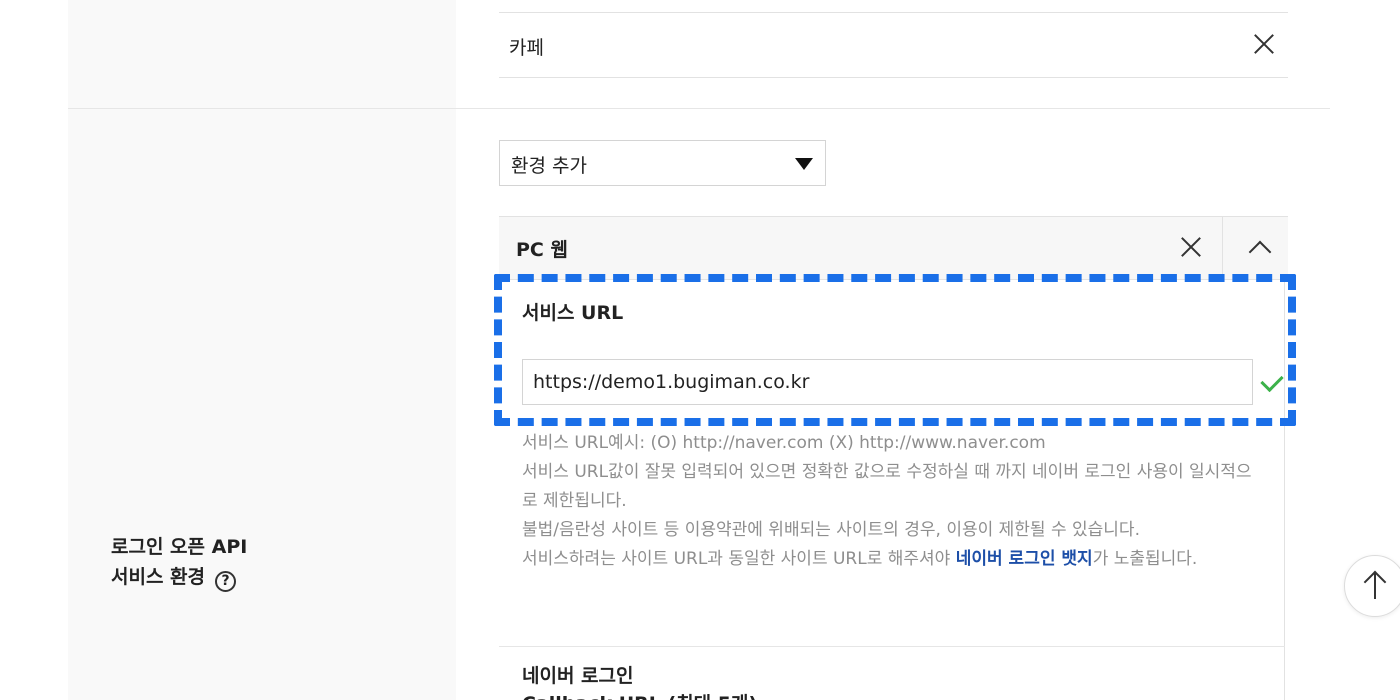 The height and width of the screenshot is (700, 1400). What do you see at coordinates (526, 48) in the screenshot?
I see `env-item-cafe-label: 카페` at bounding box center [526, 48].